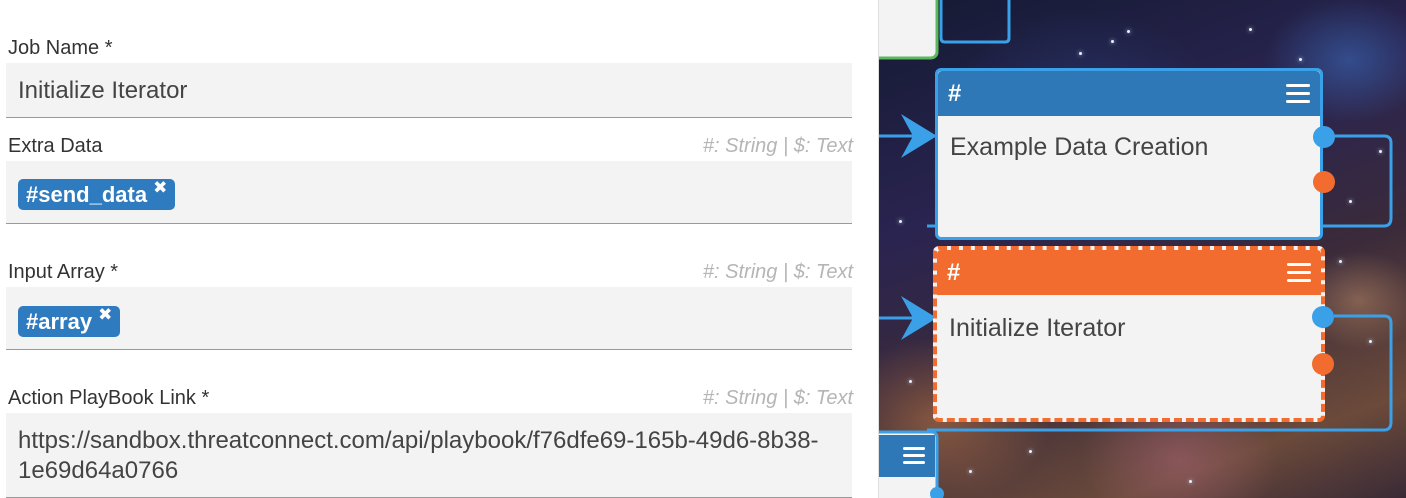  Describe the element at coordinates (59, 321) in the screenshot. I see `input-array-tag-label: #array` at that location.